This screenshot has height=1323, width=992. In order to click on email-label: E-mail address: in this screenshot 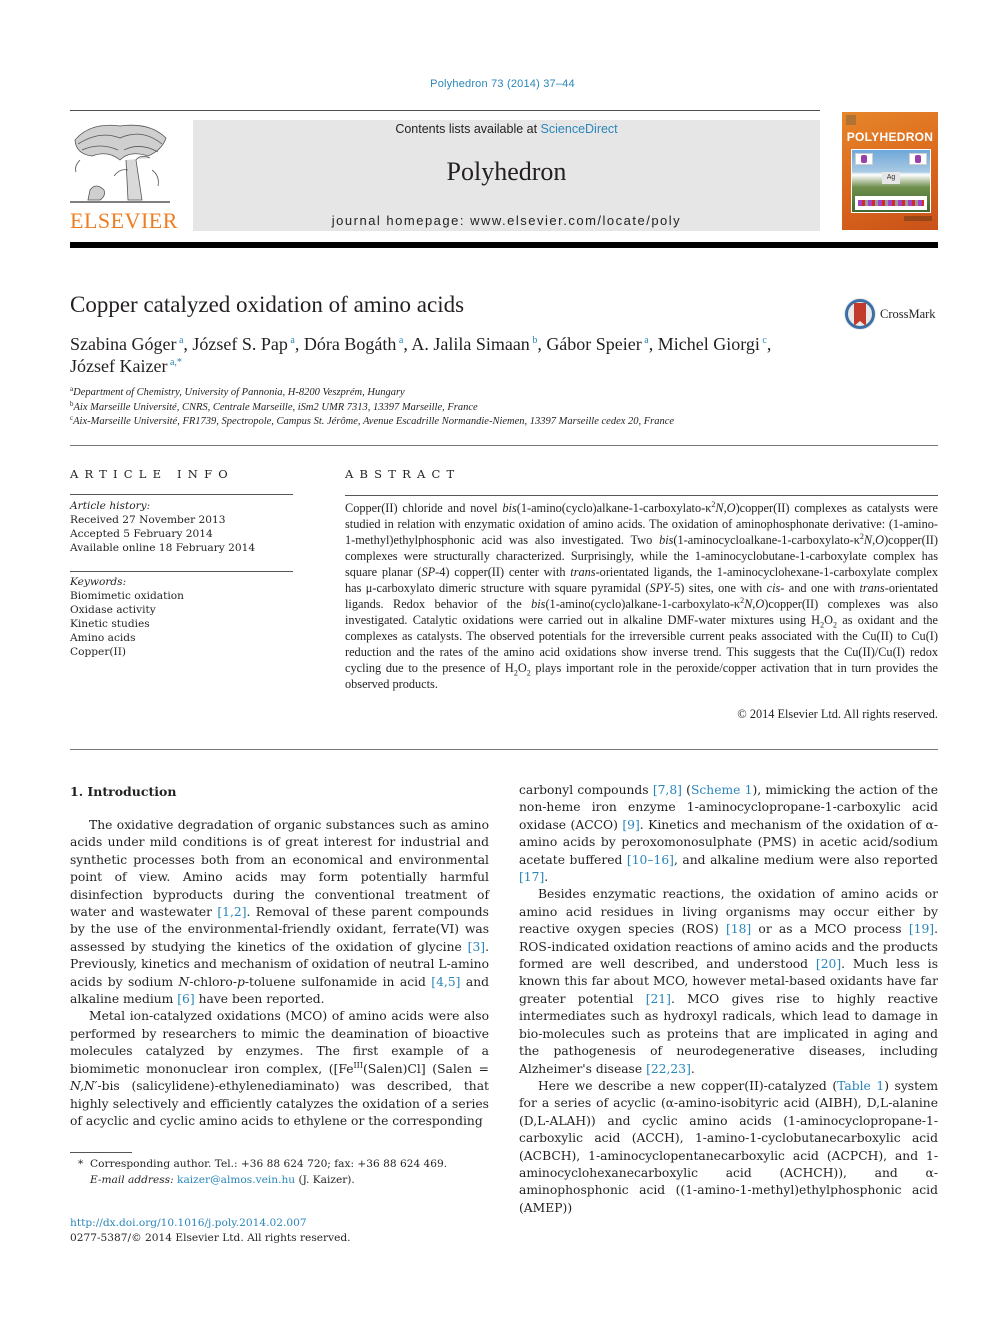, I will do `click(132, 1180)`.